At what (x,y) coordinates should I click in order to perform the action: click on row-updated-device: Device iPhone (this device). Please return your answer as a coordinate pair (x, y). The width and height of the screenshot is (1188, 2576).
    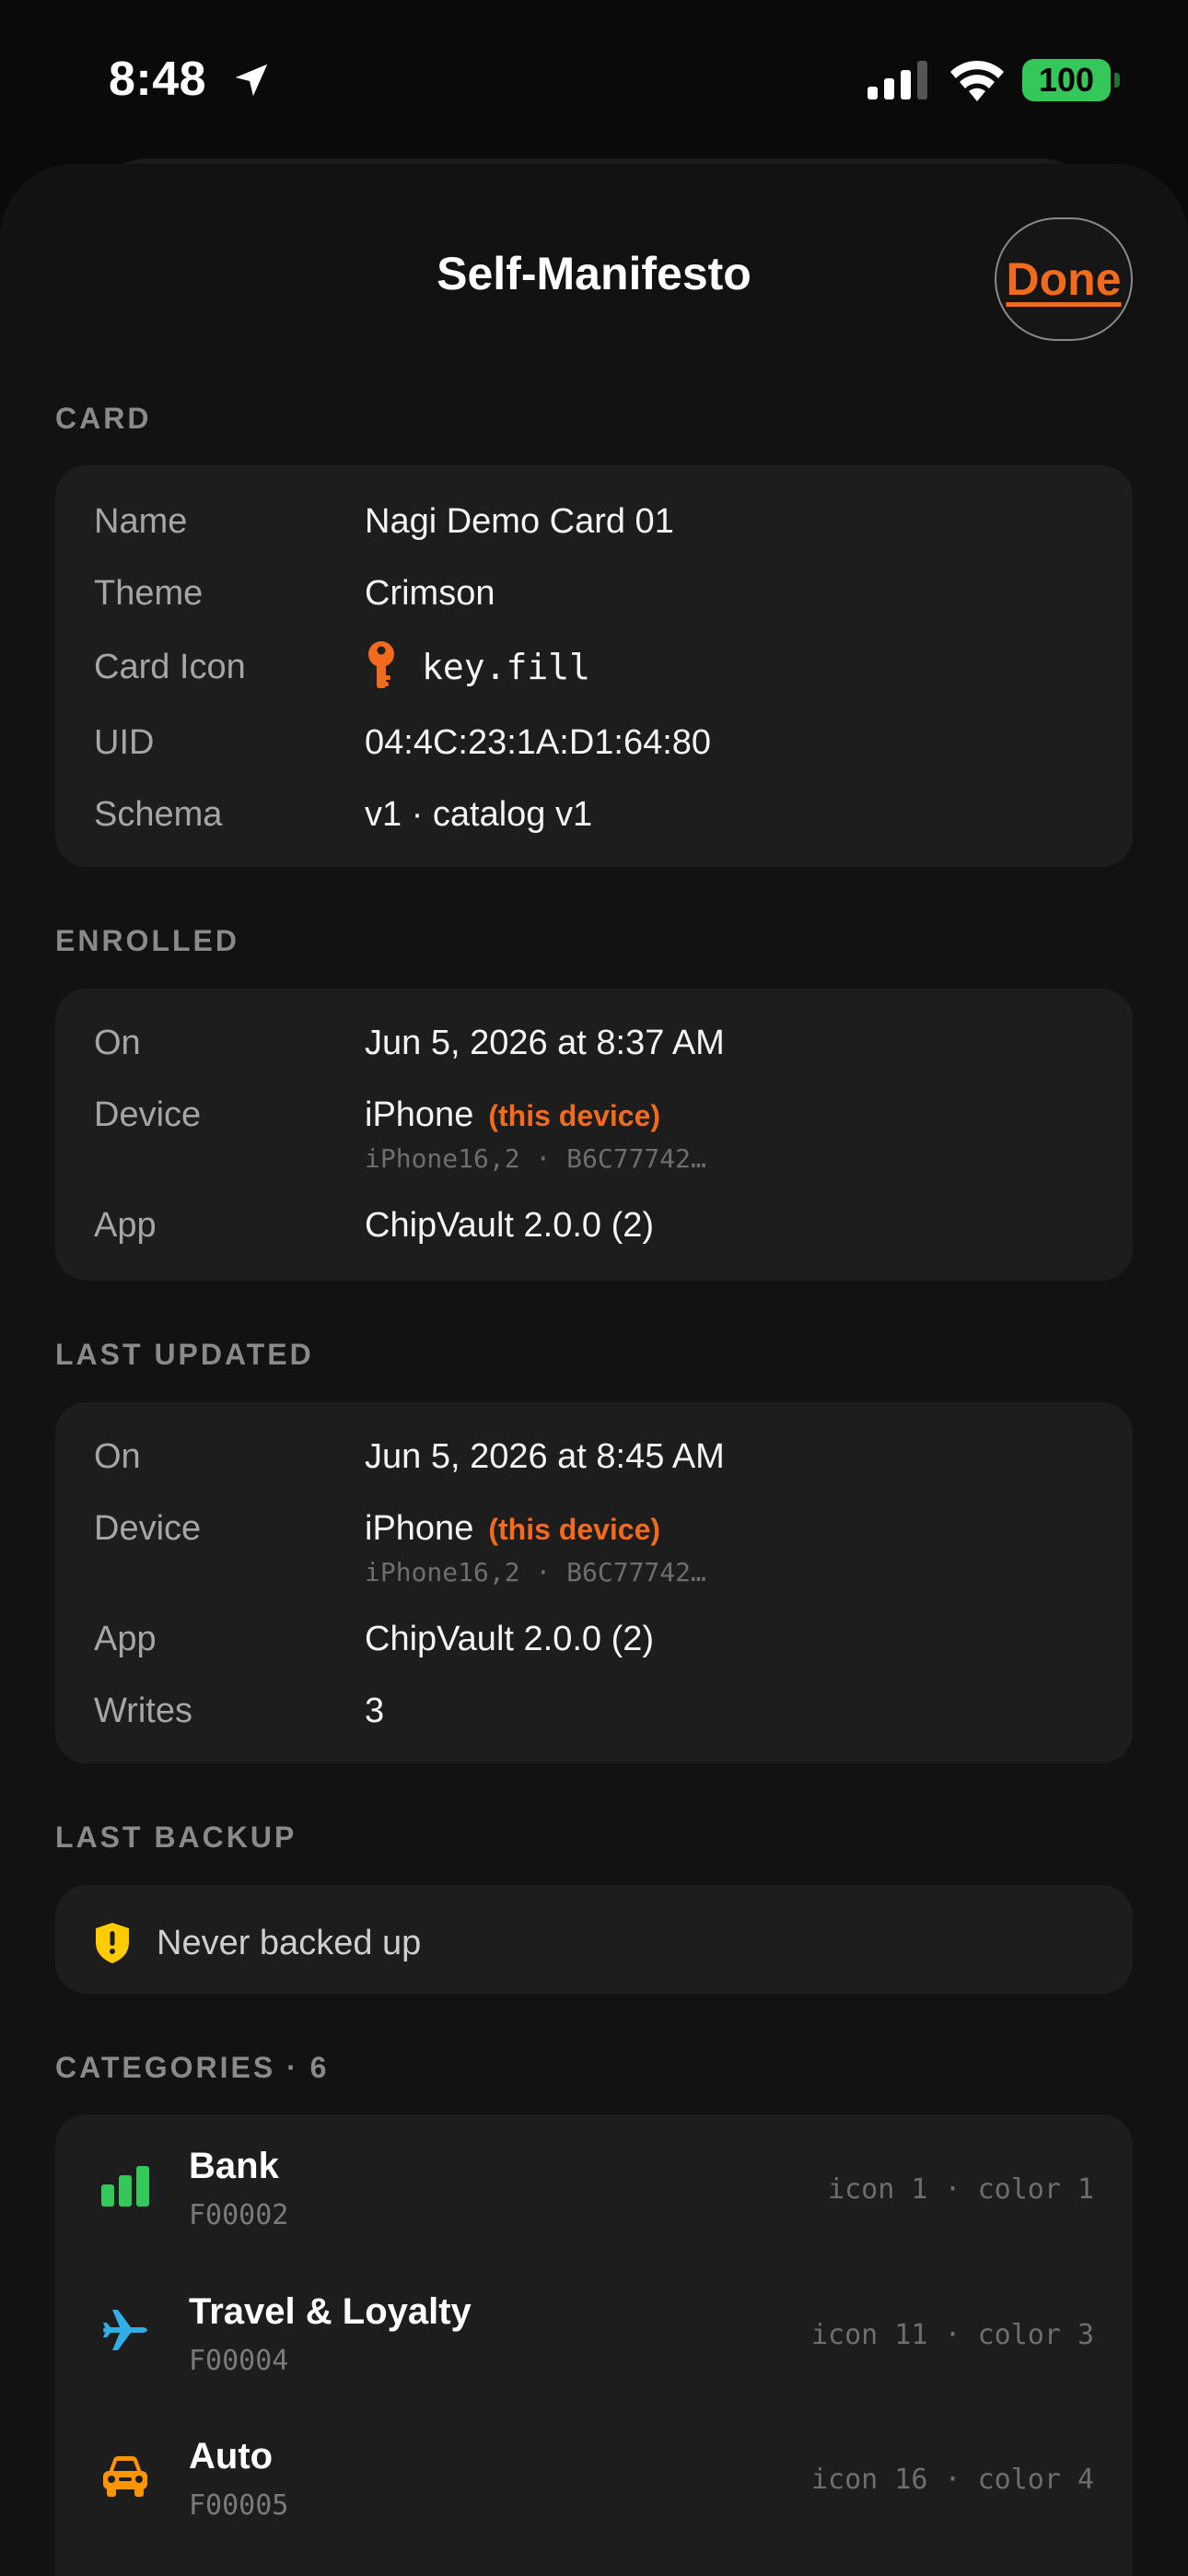
    Looking at the image, I should click on (594, 1533).